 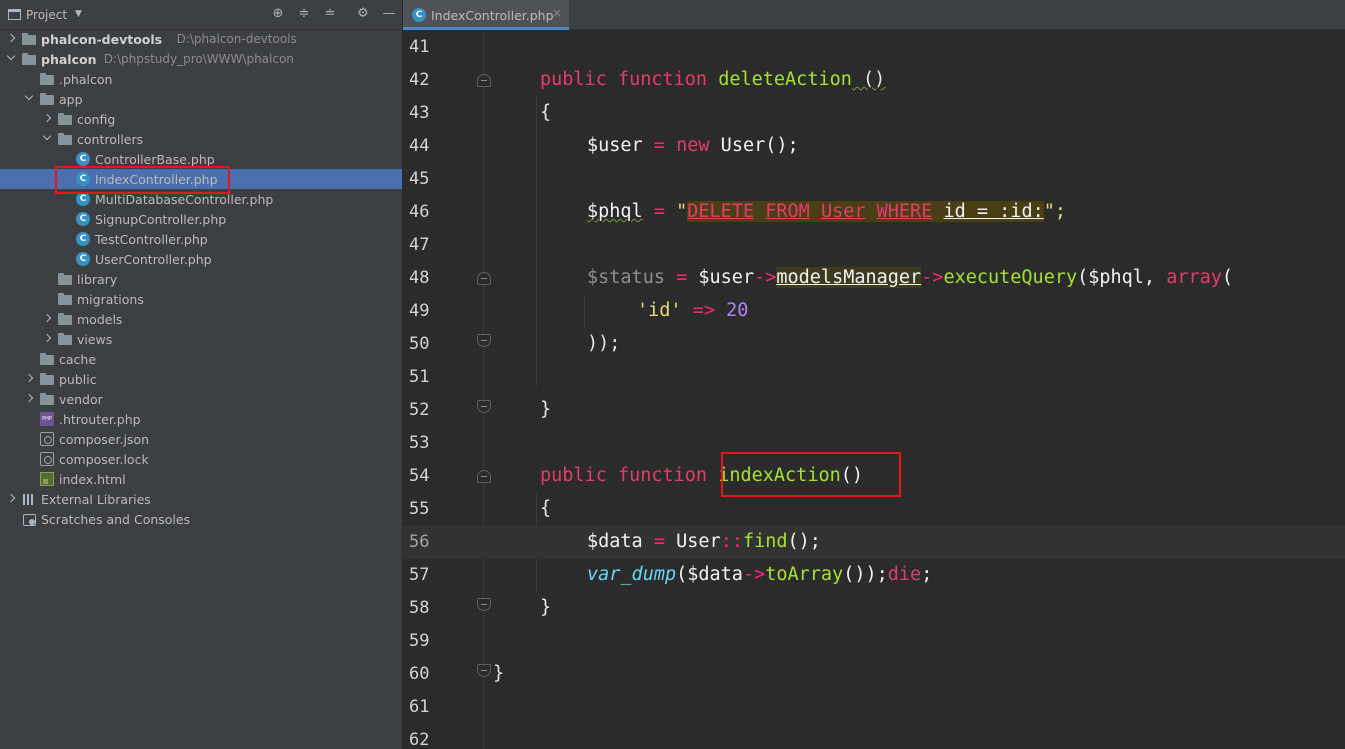 I want to click on tree-item: cache, so click(x=201, y=359).